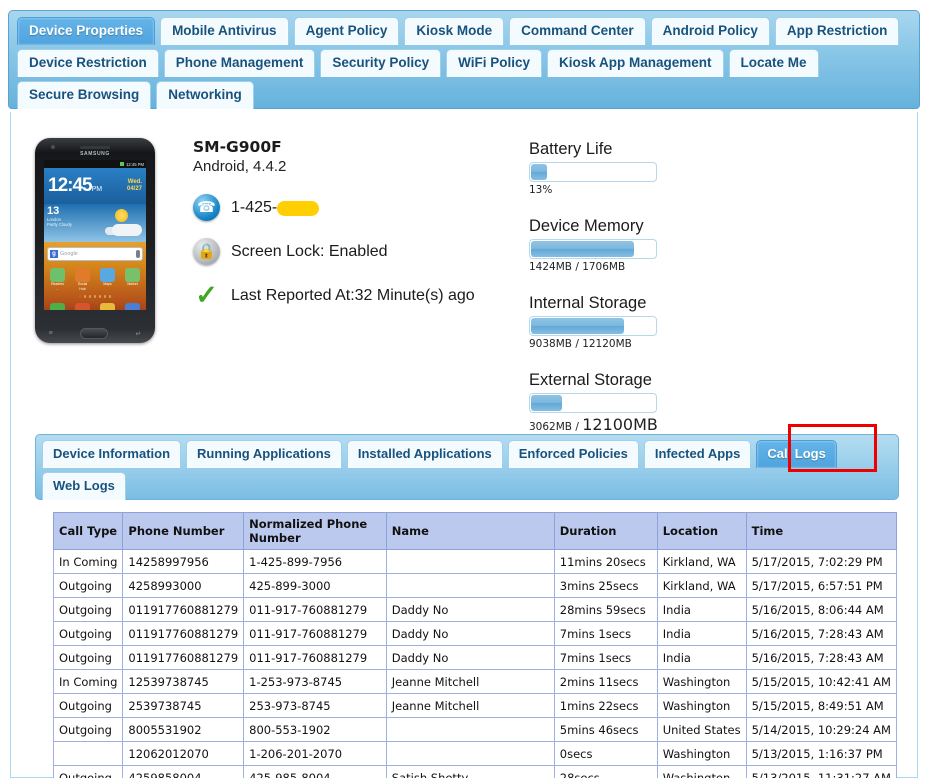  I want to click on column-header-location: Location, so click(701, 531).